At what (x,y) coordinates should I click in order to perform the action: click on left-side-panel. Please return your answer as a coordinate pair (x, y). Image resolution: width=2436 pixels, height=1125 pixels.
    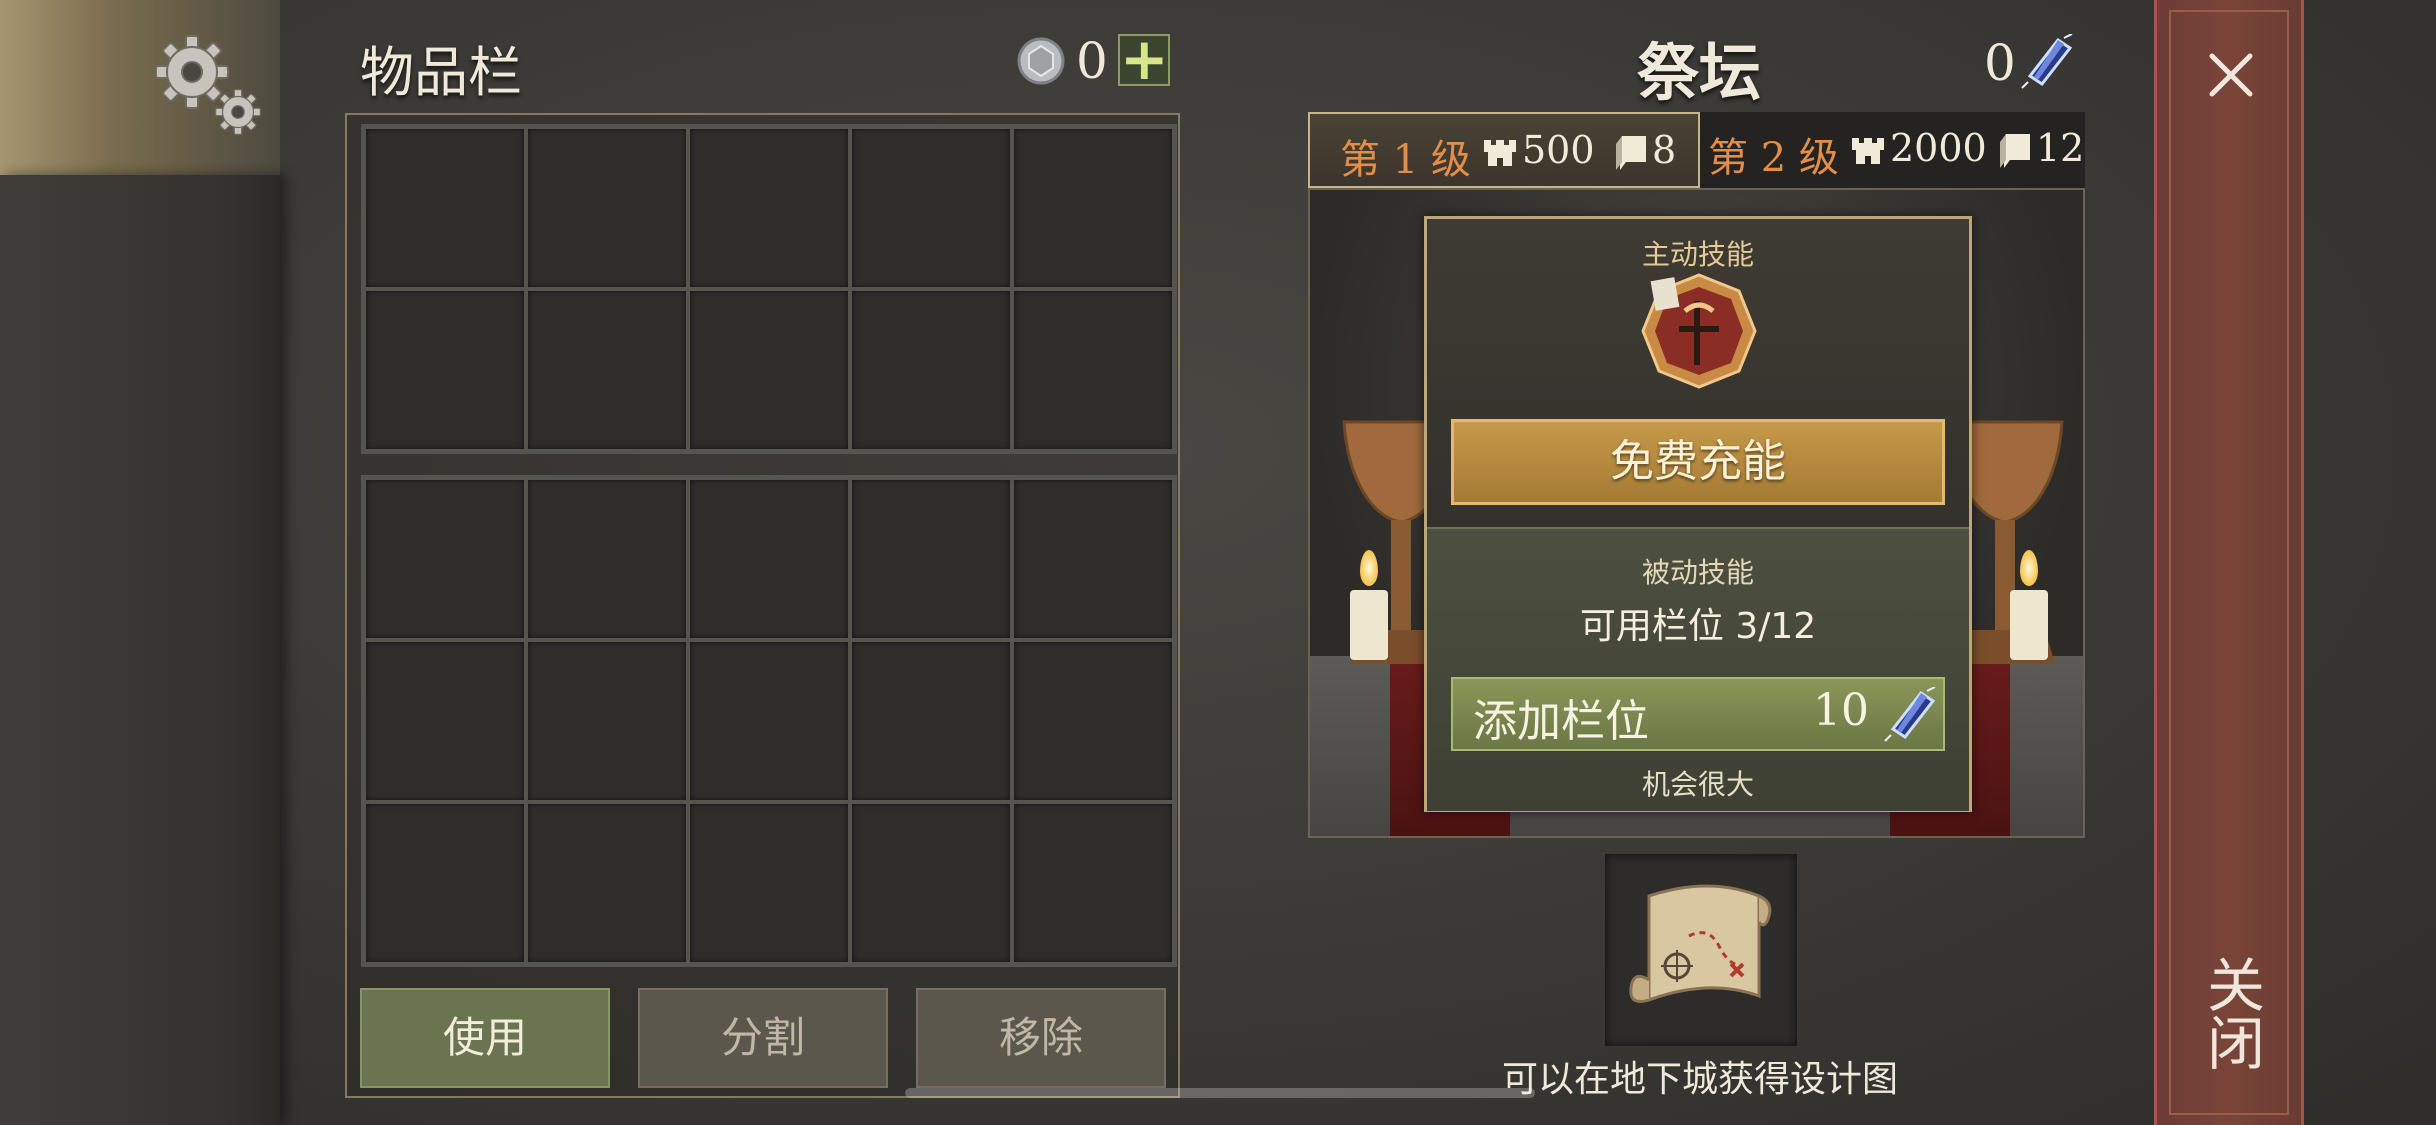
    Looking at the image, I should click on (140, 650).